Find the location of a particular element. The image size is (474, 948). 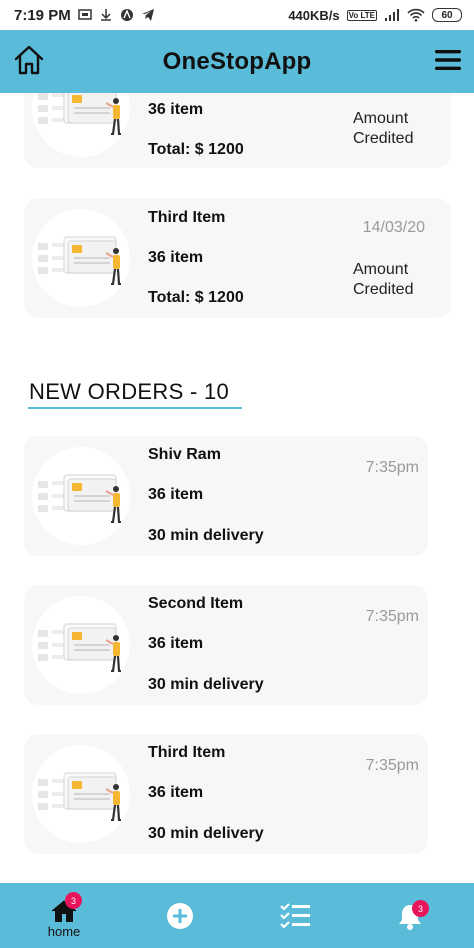

home-badge: 3 is located at coordinates (73, 900).